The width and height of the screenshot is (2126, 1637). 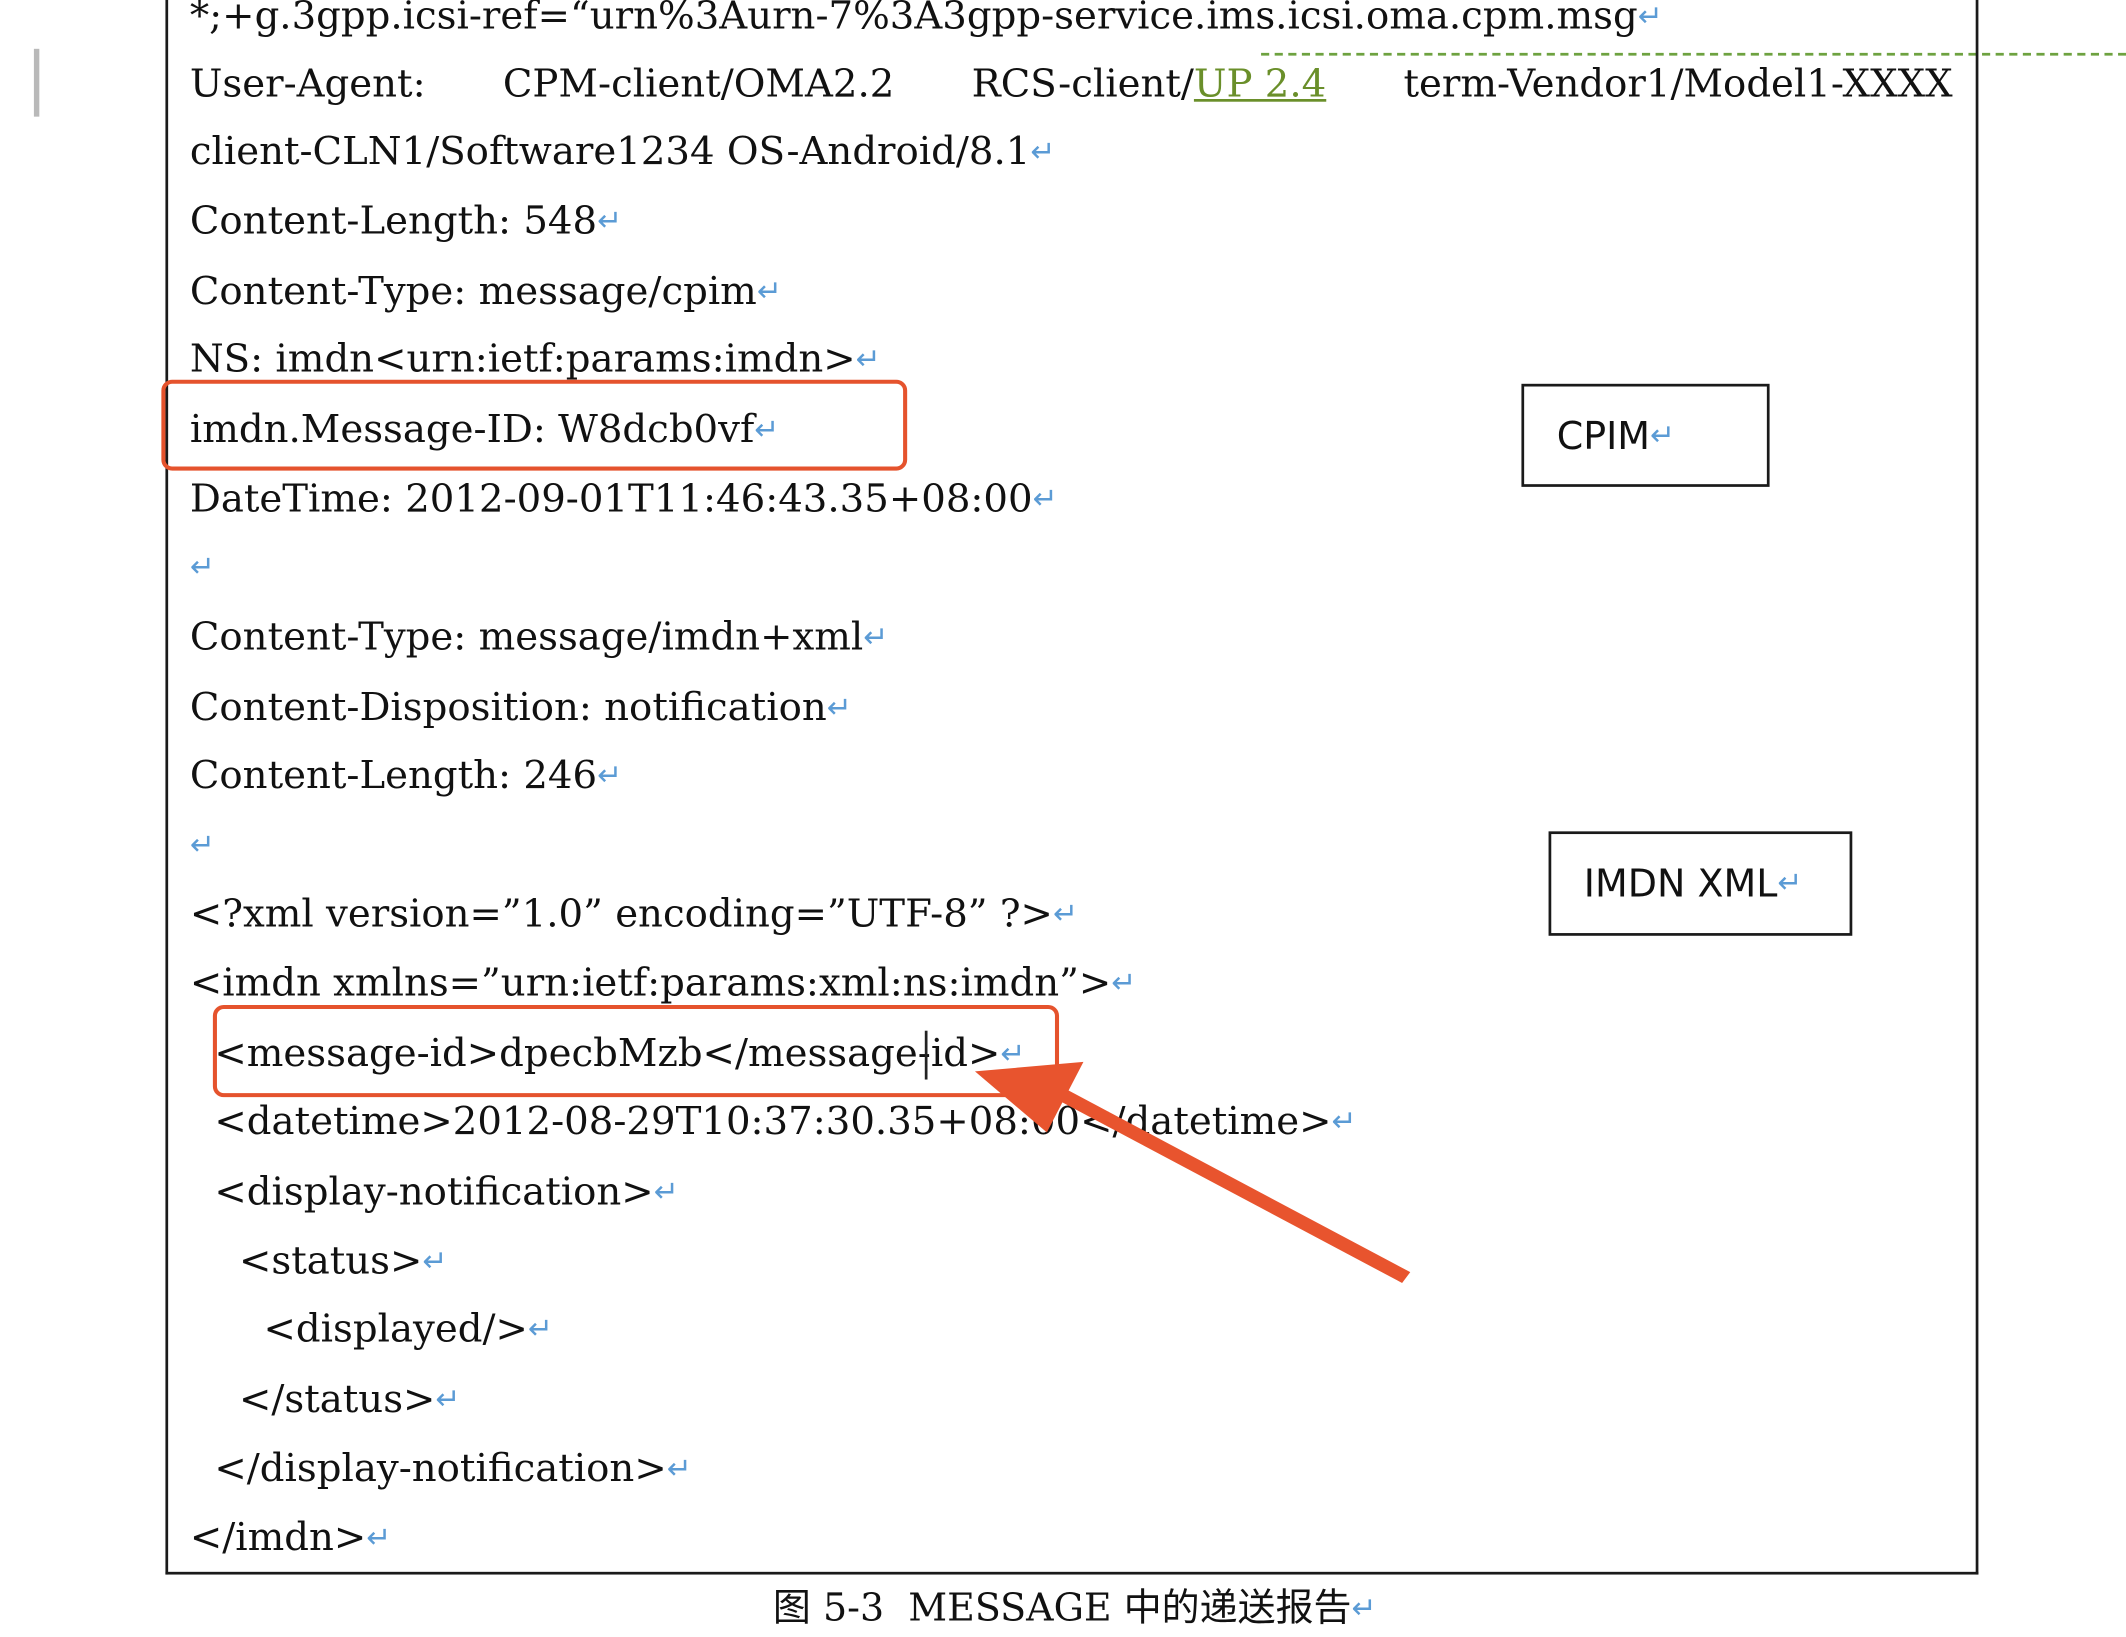 What do you see at coordinates (1234, 1186) in the screenshot?
I see `arrow-shaft` at bounding box center [1234, 1186].